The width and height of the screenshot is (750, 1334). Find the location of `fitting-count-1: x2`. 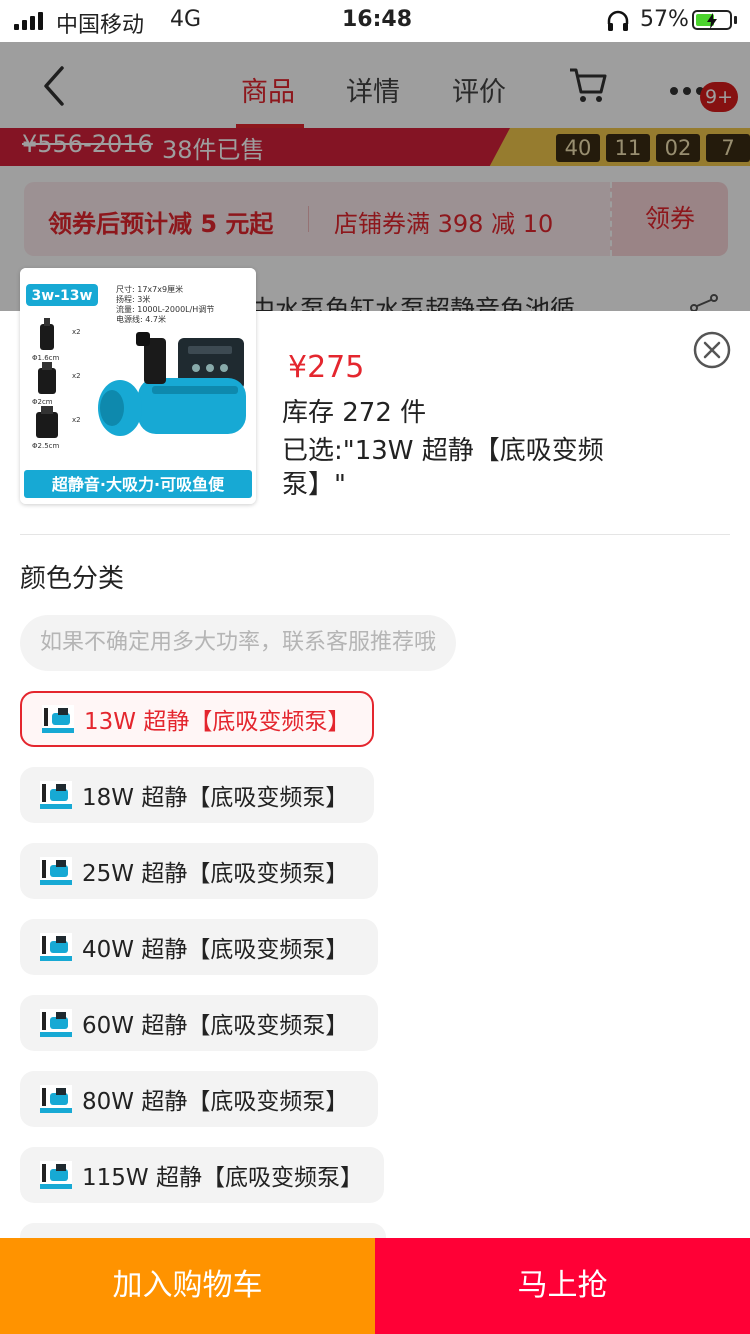

fitting-count-1: x2 is located at coordinates (76, 332).